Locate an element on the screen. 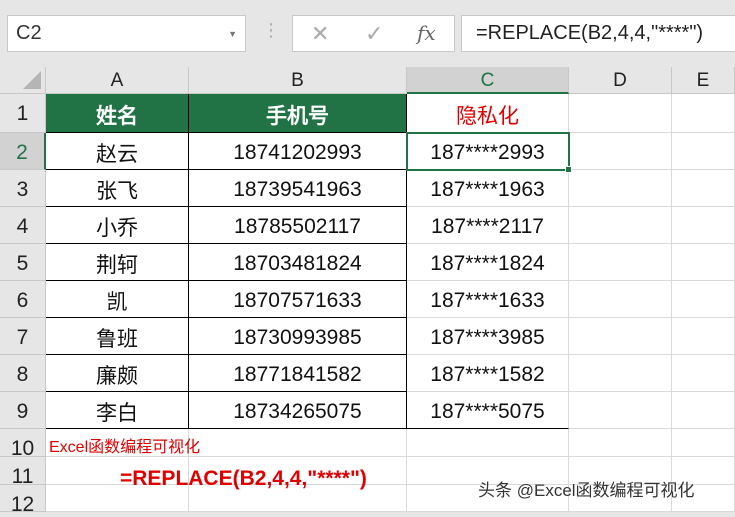 This screenshot has height=517, width=735. select-all-button is located at coordinates (23, 80).